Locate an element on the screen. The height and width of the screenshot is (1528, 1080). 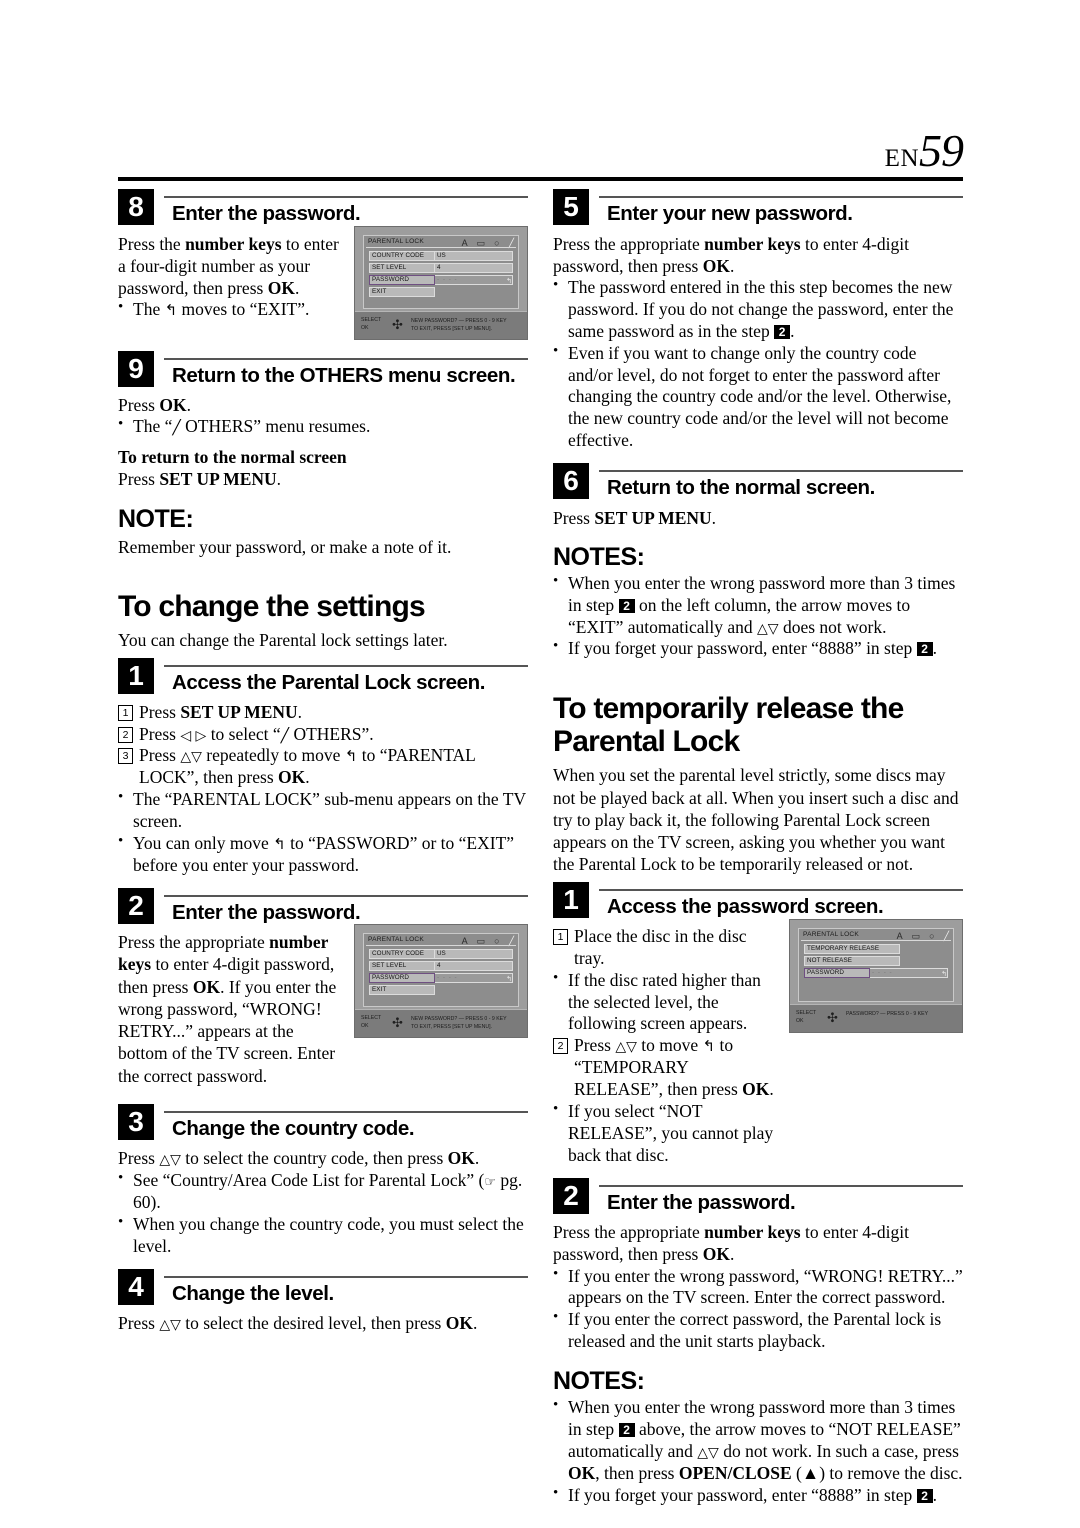
tv-hint-line2: TO EXIT, PRESS [SET UP MENU]. is located at coordinates (452, 328).